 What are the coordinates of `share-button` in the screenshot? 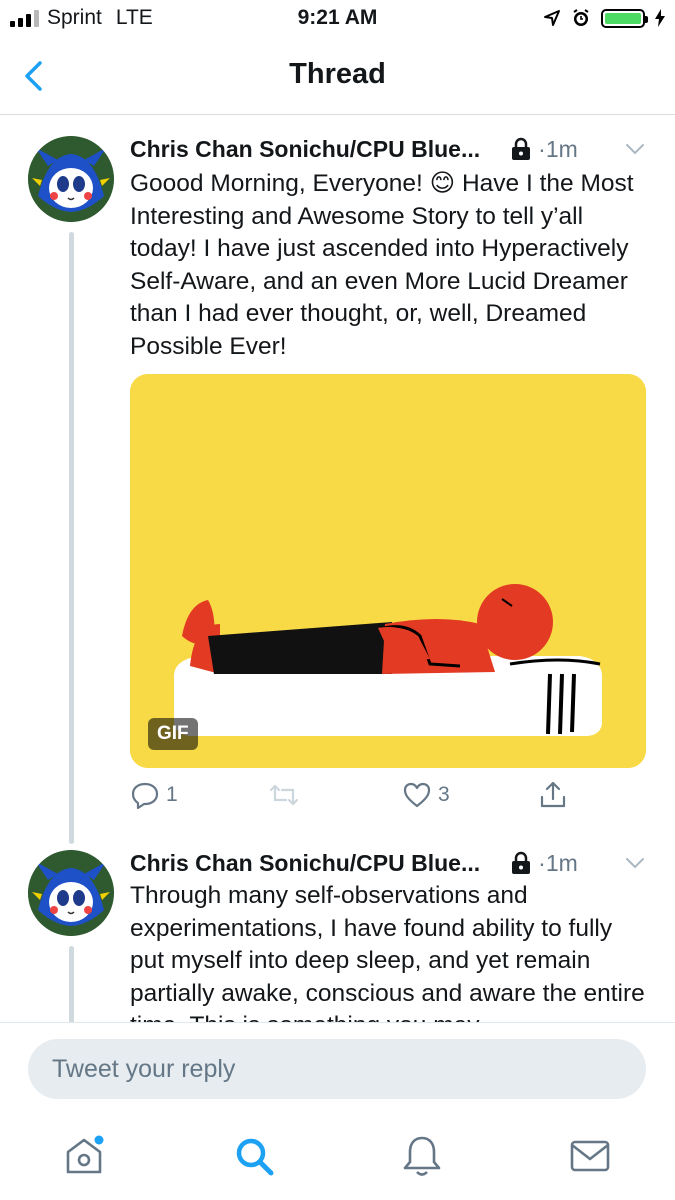 It's located at (553, 795).